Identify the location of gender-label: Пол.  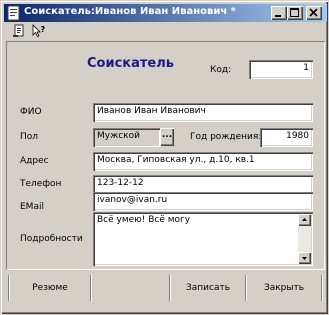
(29, 137).